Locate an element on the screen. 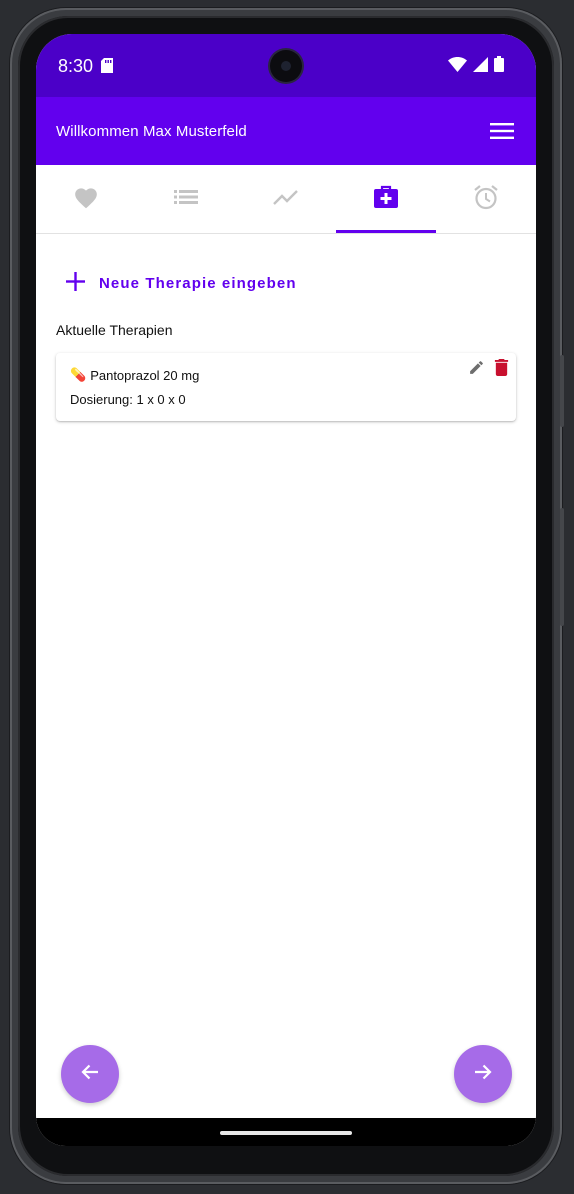 Image resolution: width=574 pixels, height=1194 pixels. list-icon is located at coordinates (186, 199).